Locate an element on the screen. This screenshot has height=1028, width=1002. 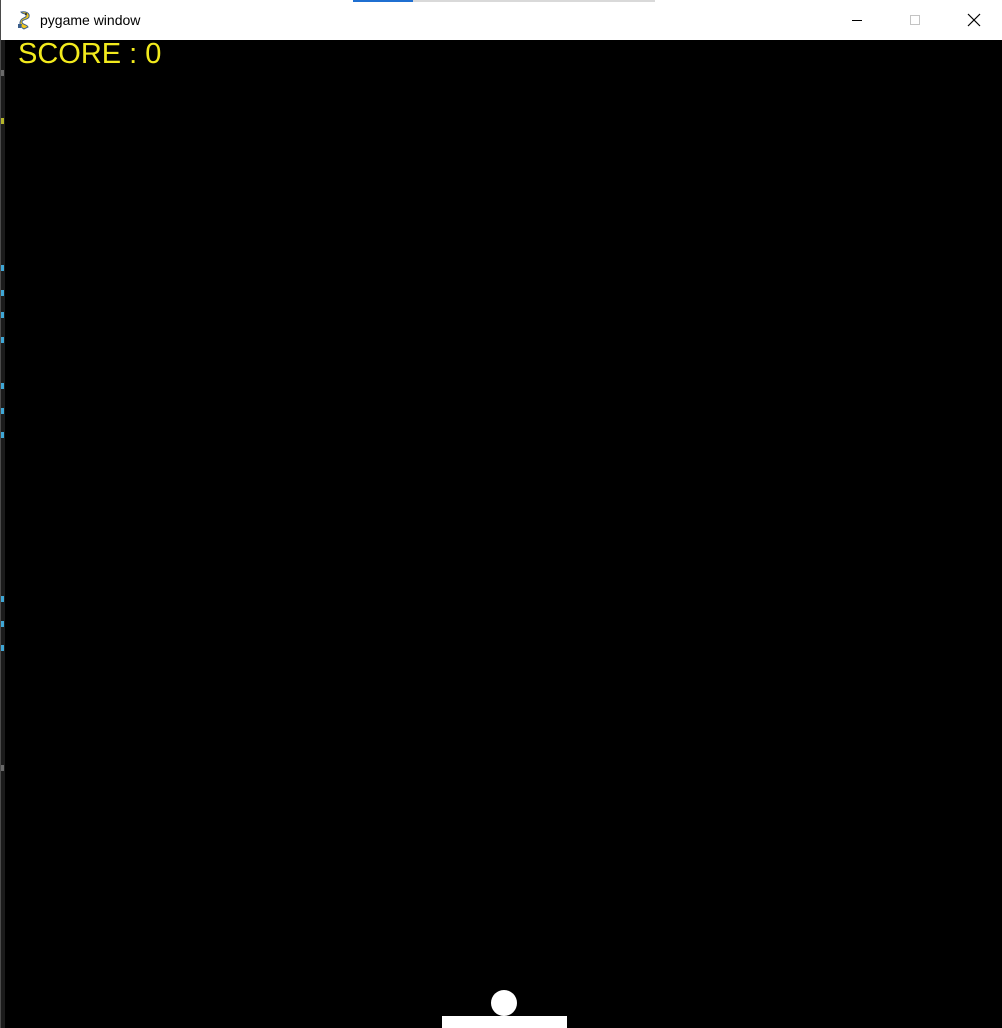
title-bar-accent is located at coordinates (383, 1).